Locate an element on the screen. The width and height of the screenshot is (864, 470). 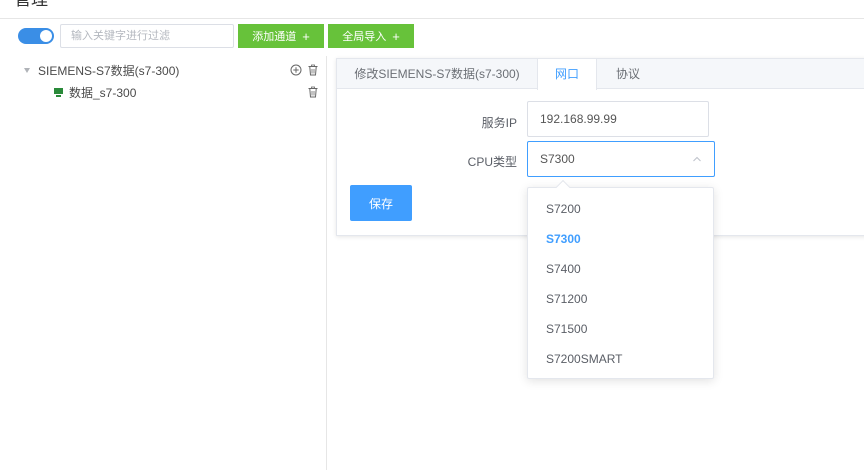
cpu-type-select: S7300 is located at coordinates (621, 159).